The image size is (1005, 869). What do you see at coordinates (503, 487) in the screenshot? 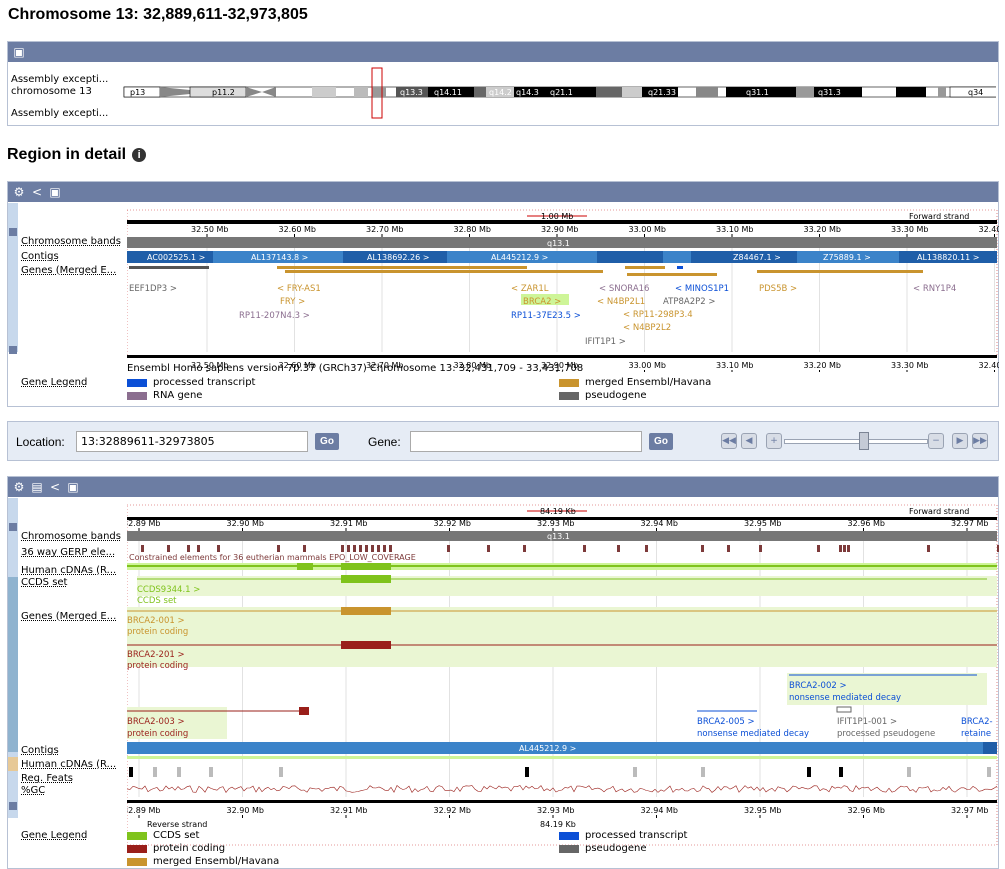
I see `panel-toolbar: ⚙ ▤ < ▣` at bounding box center [503, 487].